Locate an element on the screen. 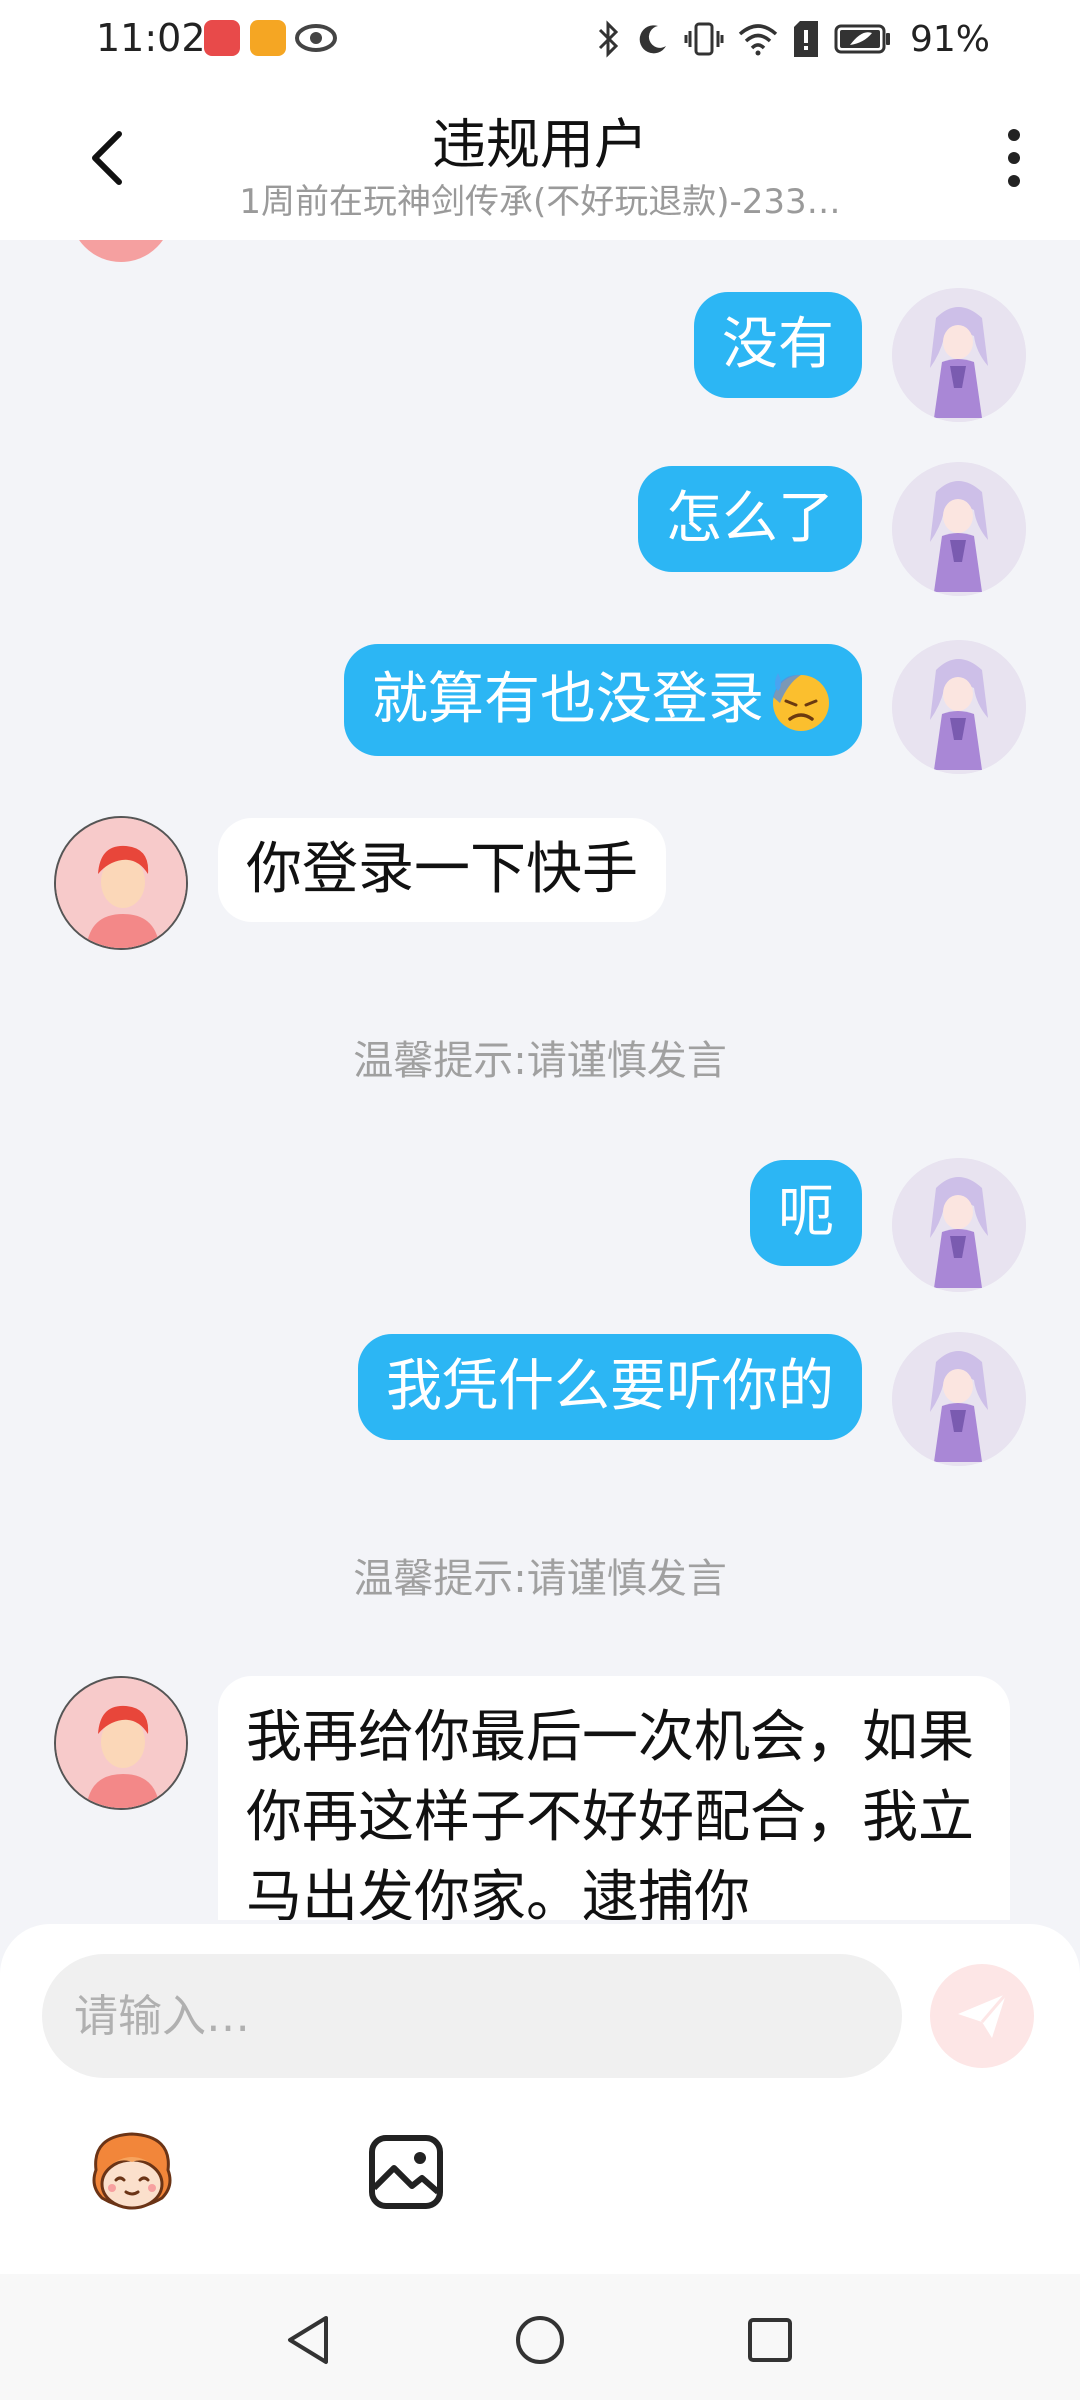  message-text: 我凭什么要听你的 is located at coordinates (610, 1386).